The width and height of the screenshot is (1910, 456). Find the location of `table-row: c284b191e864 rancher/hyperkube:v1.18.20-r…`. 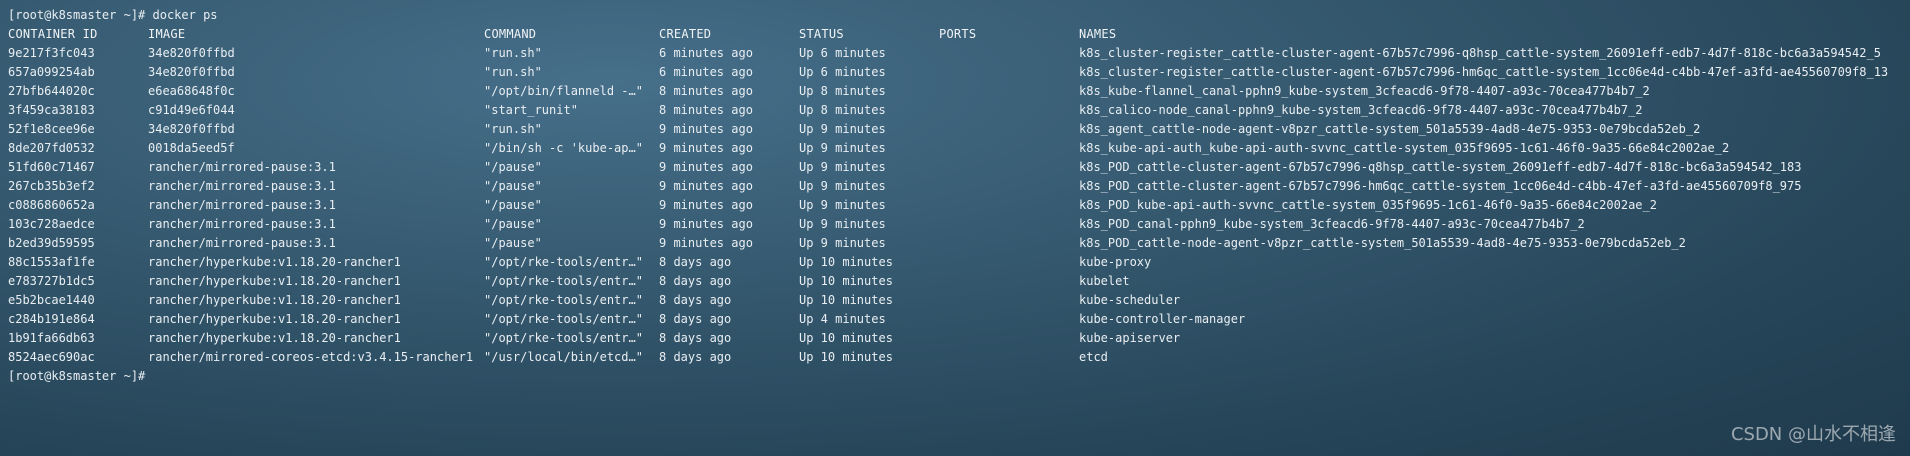

table-row: c284b191e864 rancher/hyperkube:v1.18.20-r… is located at coordinates (955, 319).